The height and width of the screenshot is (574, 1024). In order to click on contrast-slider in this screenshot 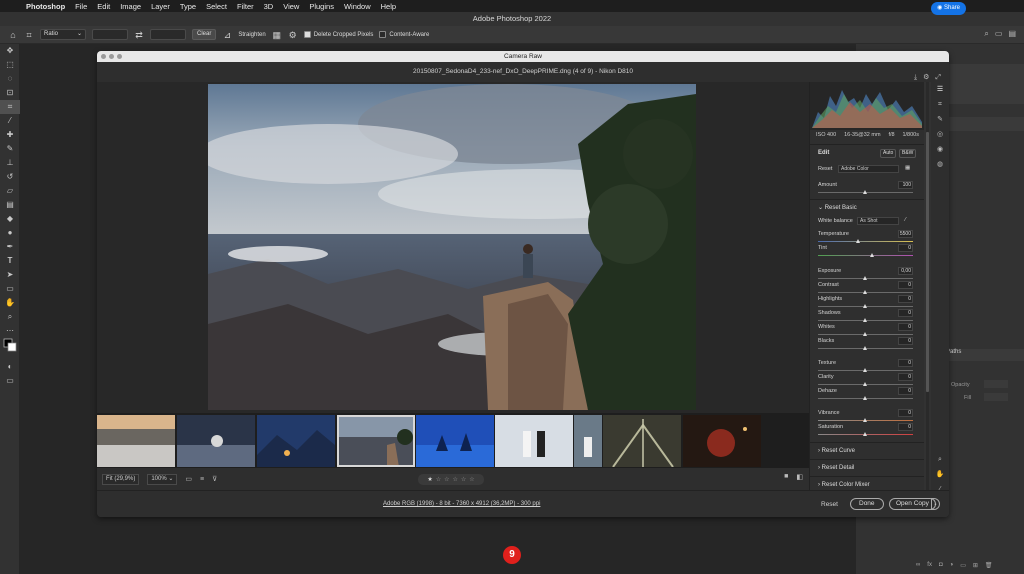, I will do `click(865, 292)`.